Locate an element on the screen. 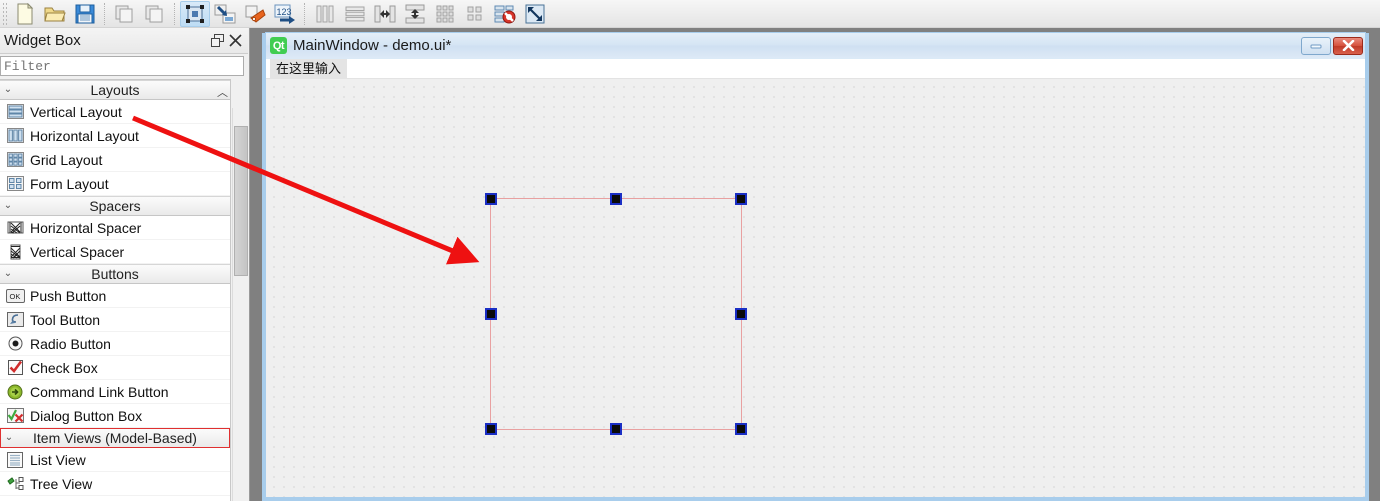 Image resolution: width=1380 pixels, height=501 pixels. scrollbar-thumb is located at coordinates (241, 201).